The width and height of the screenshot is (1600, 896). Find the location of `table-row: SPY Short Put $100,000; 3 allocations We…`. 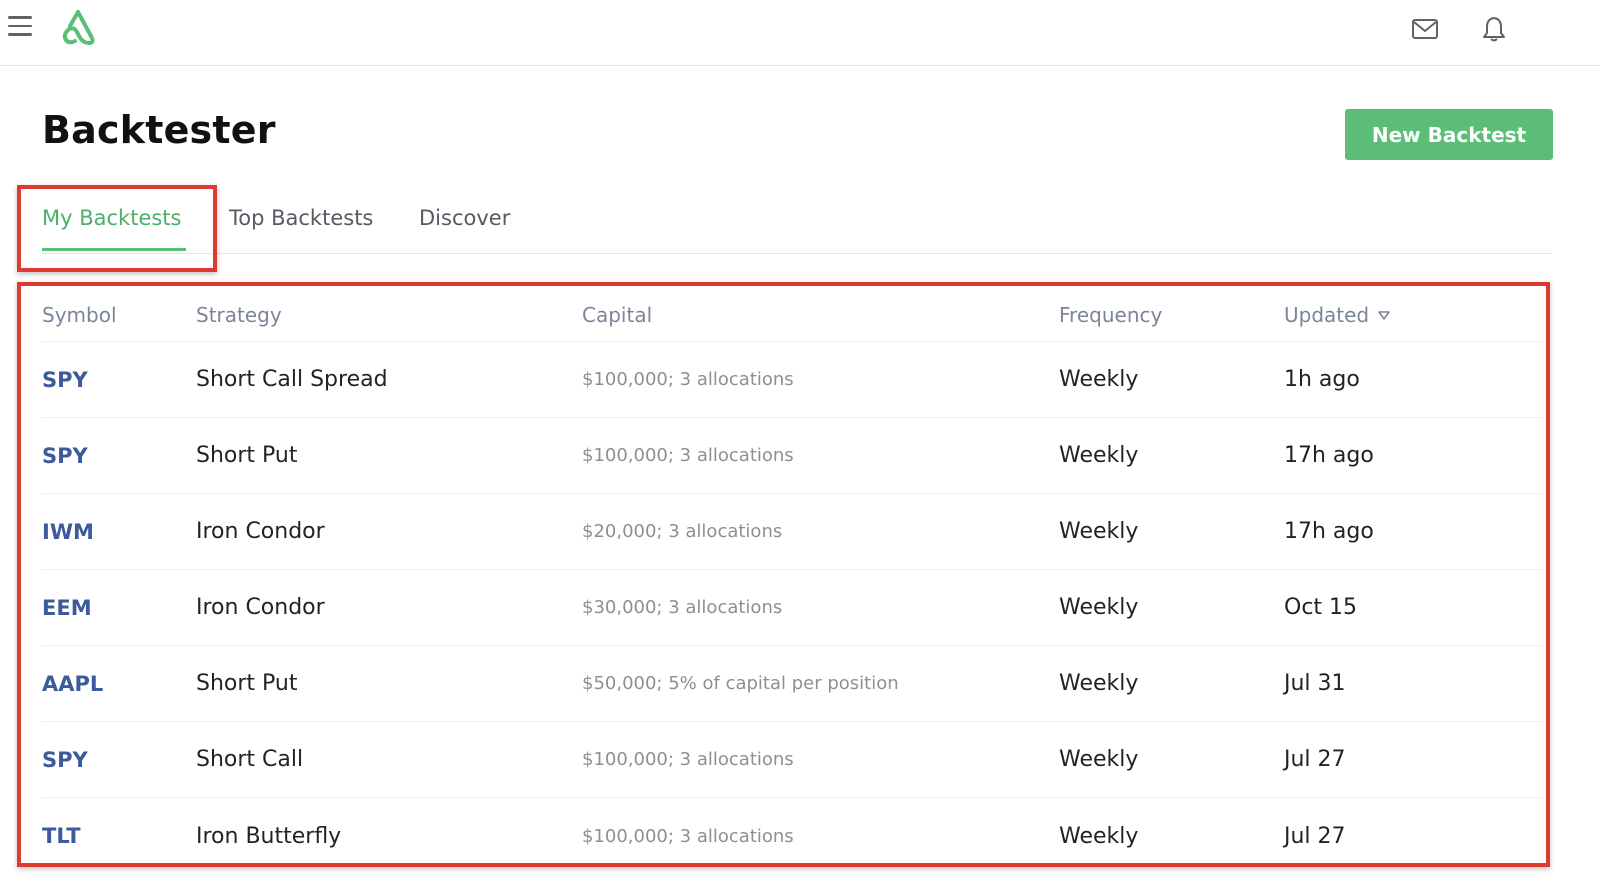

table-row: SPY Short Put $100,000; 3 allocations We… is located at coordinates (792, 456).